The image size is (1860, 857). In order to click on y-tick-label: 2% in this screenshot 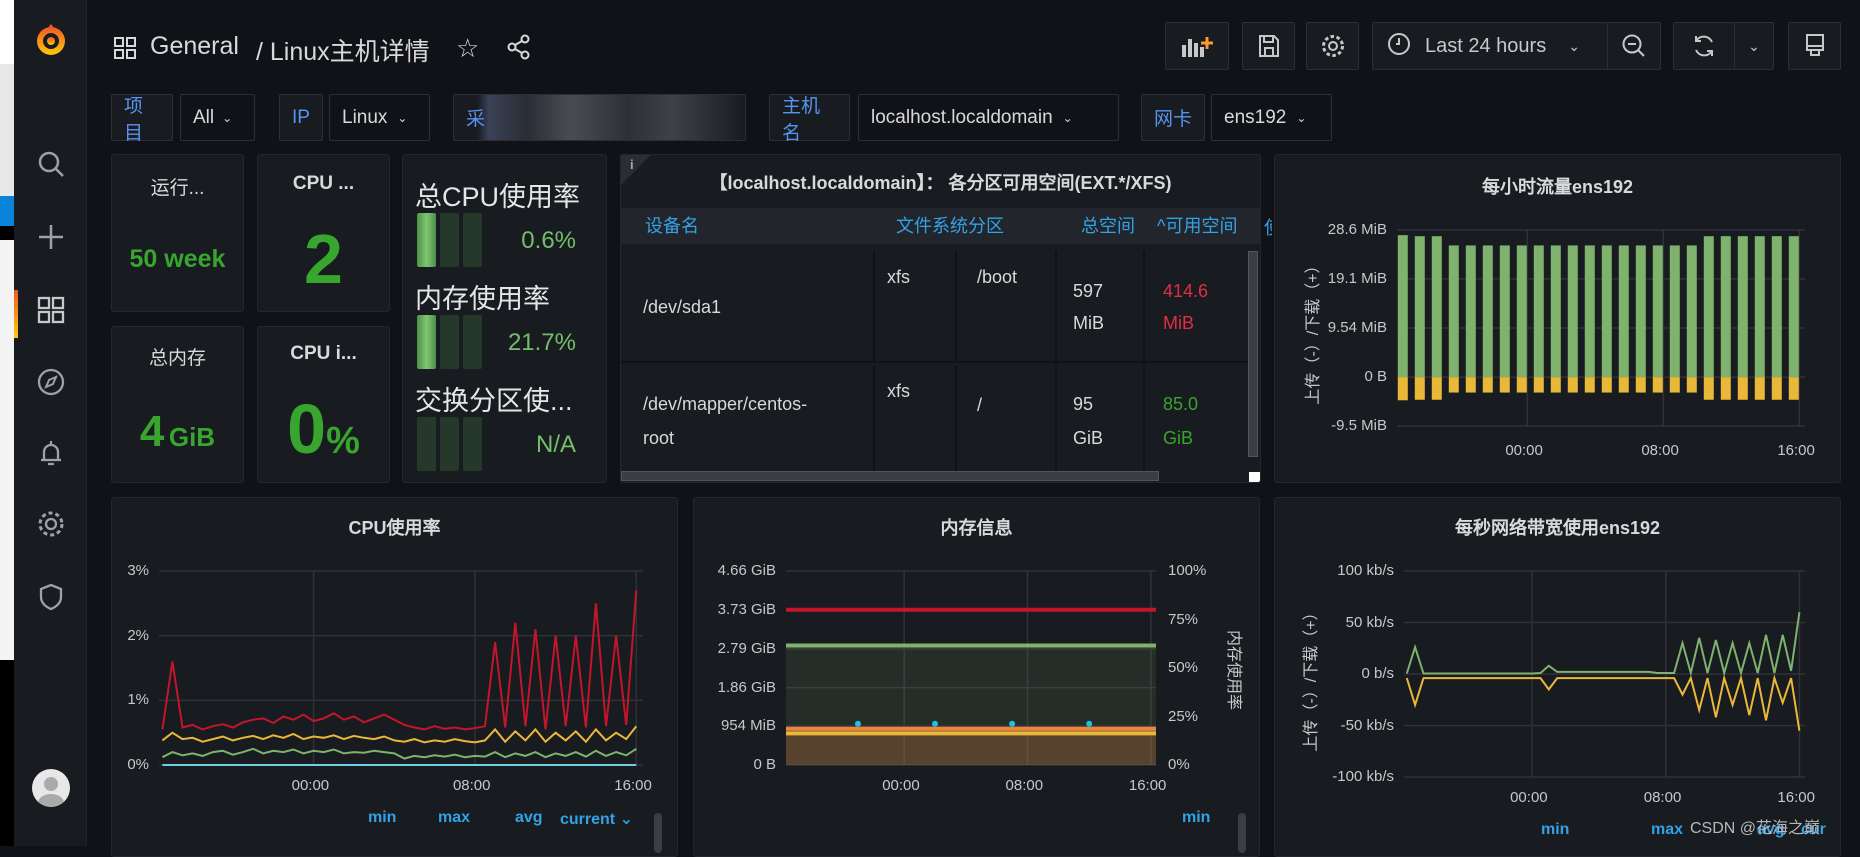, I will do `click(138, 635)`.